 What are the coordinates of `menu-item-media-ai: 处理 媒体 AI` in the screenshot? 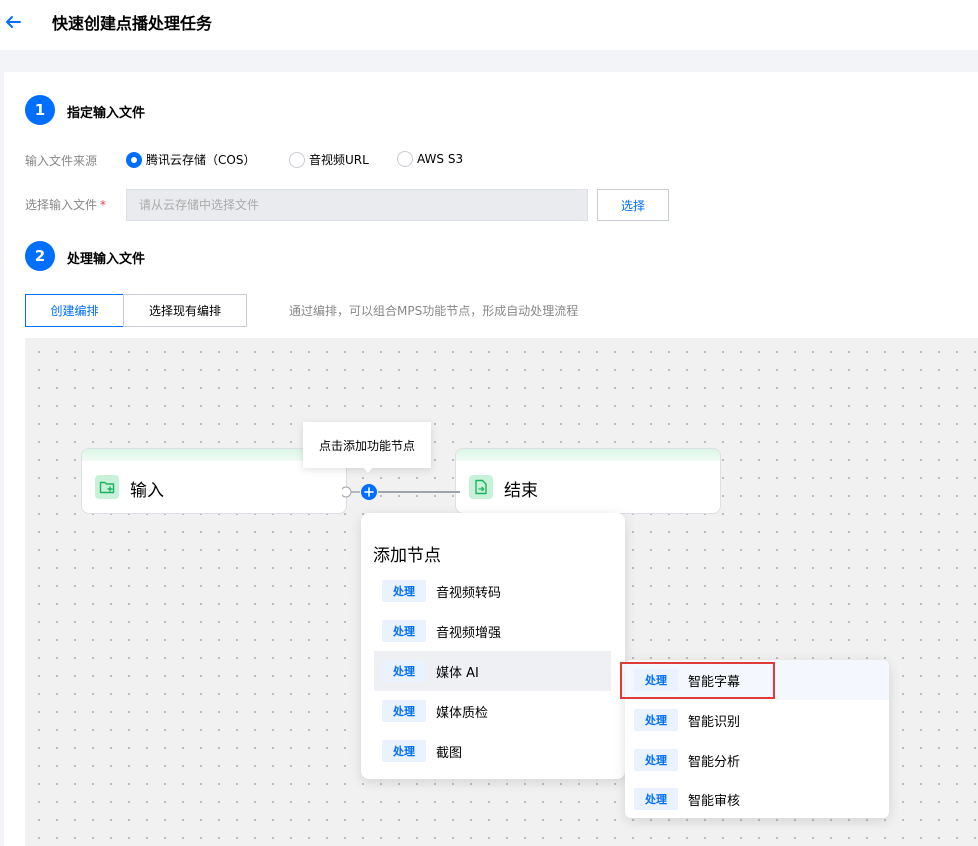 It's located at (492, 671).